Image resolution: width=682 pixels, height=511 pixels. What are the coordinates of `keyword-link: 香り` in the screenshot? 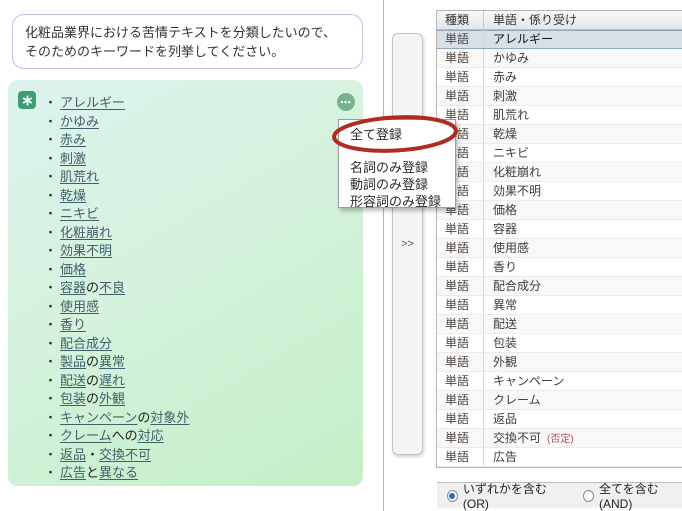 It's located at (73, 324).